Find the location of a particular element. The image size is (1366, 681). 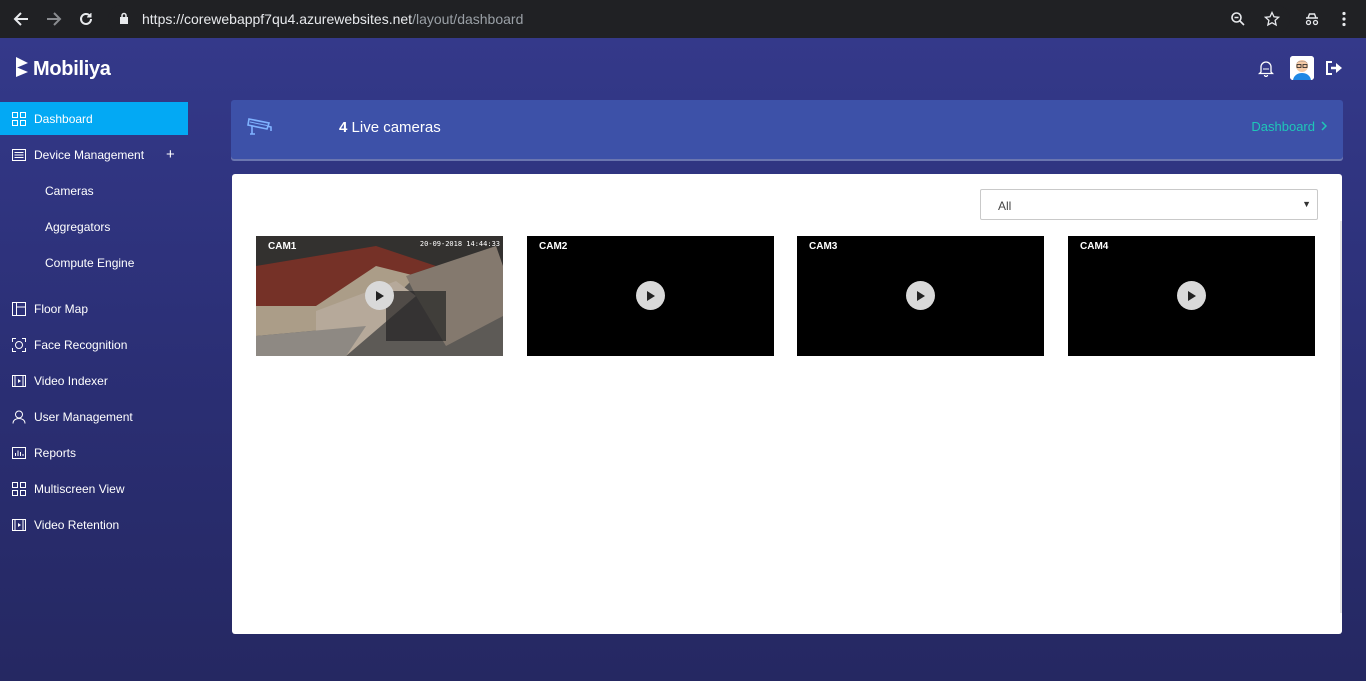

face-scan-icon is located at coordinates (19, 345).